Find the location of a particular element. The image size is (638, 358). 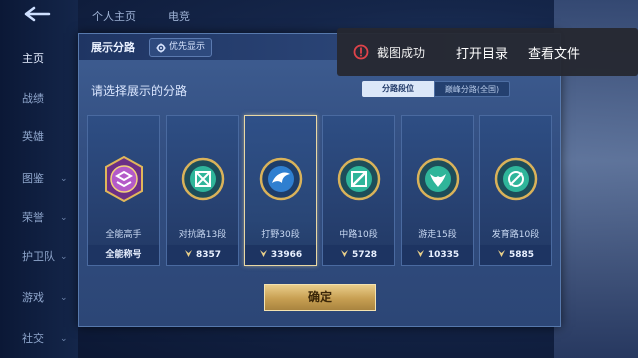

sidebar-item-guard: 护卫队 ⌄ is located at coordinates (39, 257).